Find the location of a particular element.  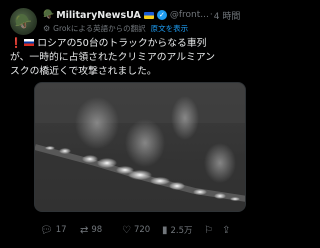

retweet-button: ⇄ 98 is located at coordinates (101, 230).